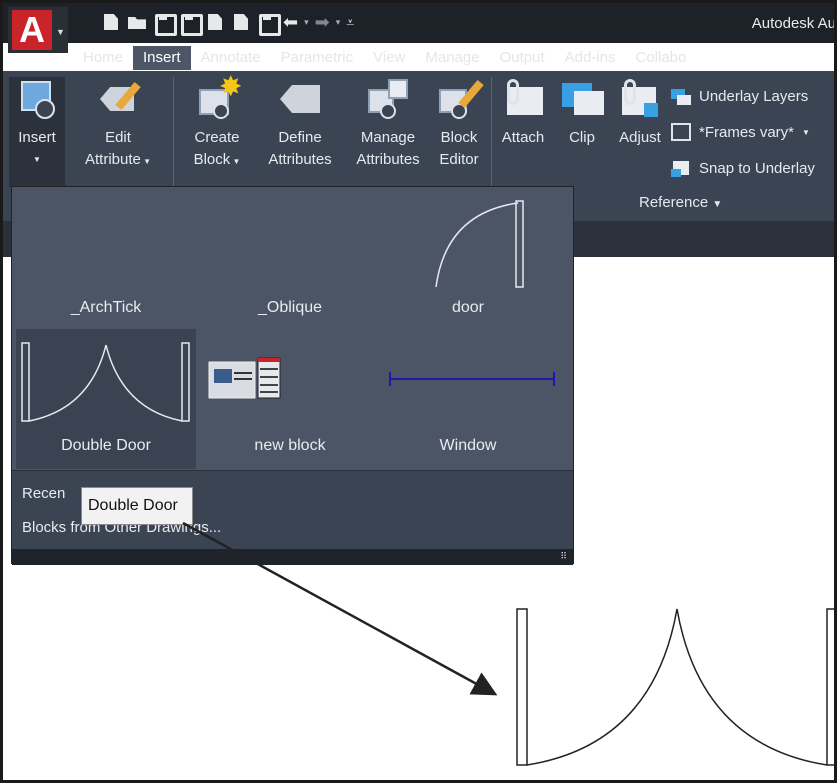 The image size is (837, 783). Describe the element at coordinates (681, 132) in the screenshot. I see `frames-icon` at that location.